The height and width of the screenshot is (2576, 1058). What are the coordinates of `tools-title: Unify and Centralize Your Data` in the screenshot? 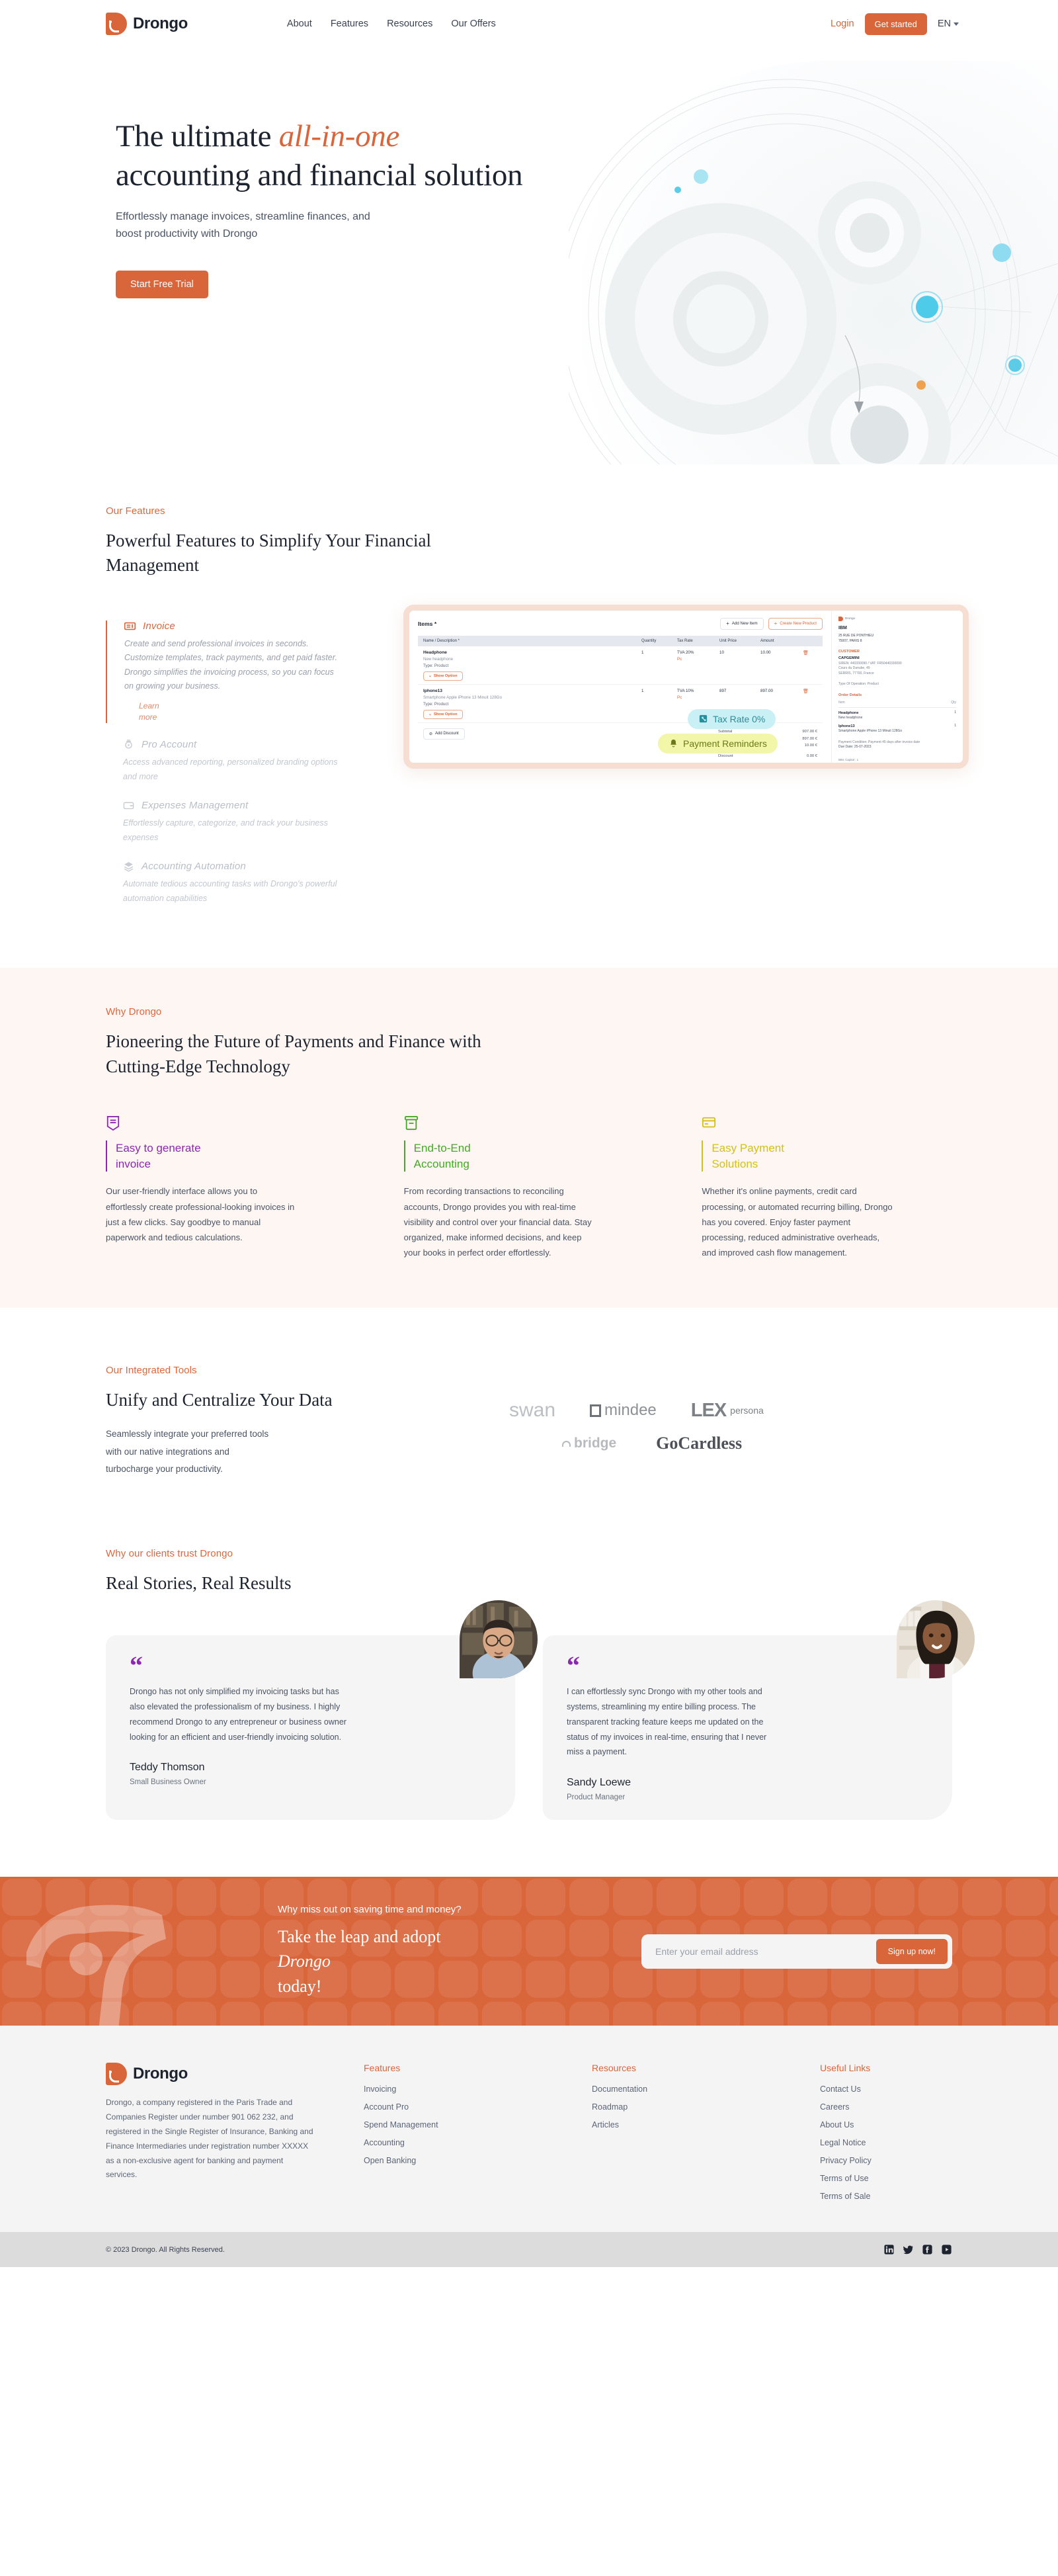 It's located at (220, 1400).